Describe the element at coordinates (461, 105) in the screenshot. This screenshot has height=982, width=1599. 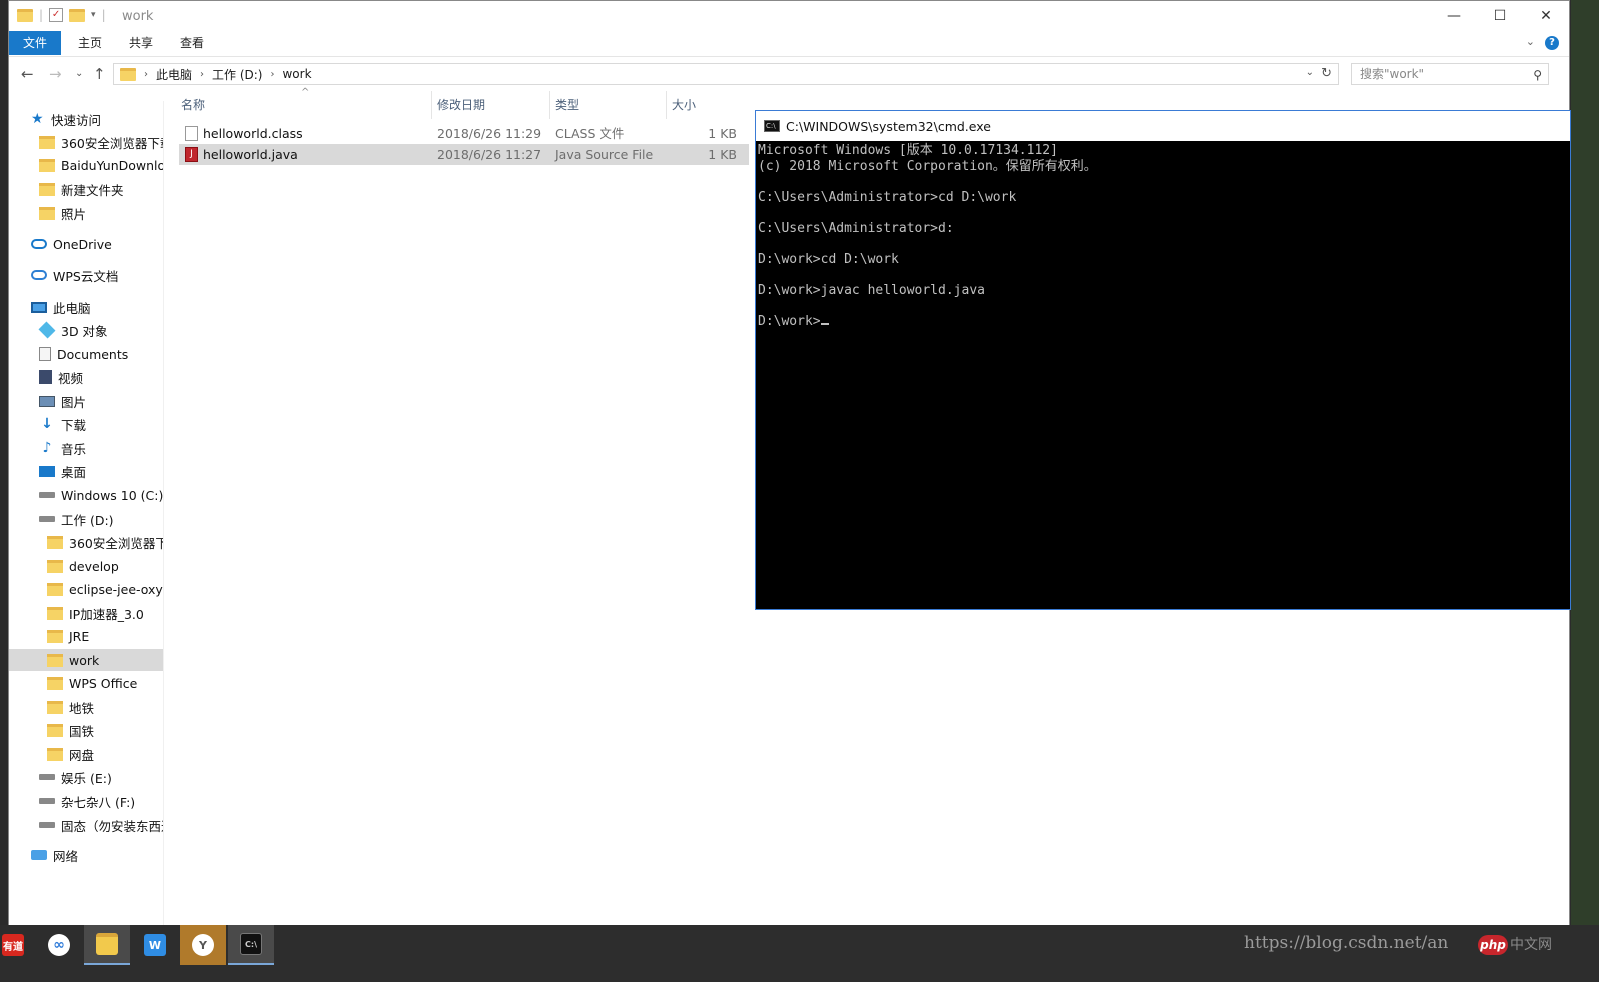
I see `column-header-date: 修改日期` at that location.